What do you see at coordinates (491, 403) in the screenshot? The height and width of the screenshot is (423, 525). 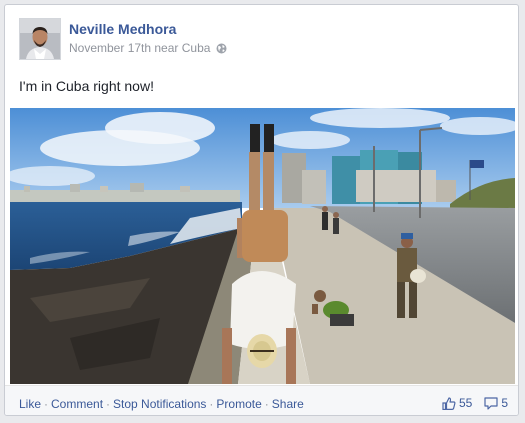 I see `comment-bubble-icon` at bounding box center [491, 403].